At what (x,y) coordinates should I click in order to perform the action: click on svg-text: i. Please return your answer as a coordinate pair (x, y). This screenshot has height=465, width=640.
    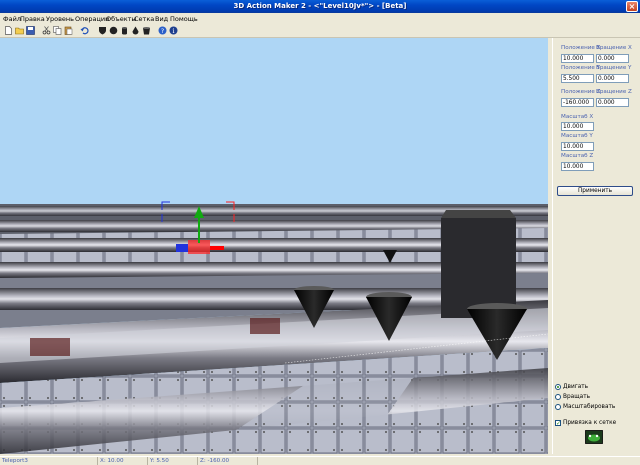
    Looking at the image, I should click on (173, 31).